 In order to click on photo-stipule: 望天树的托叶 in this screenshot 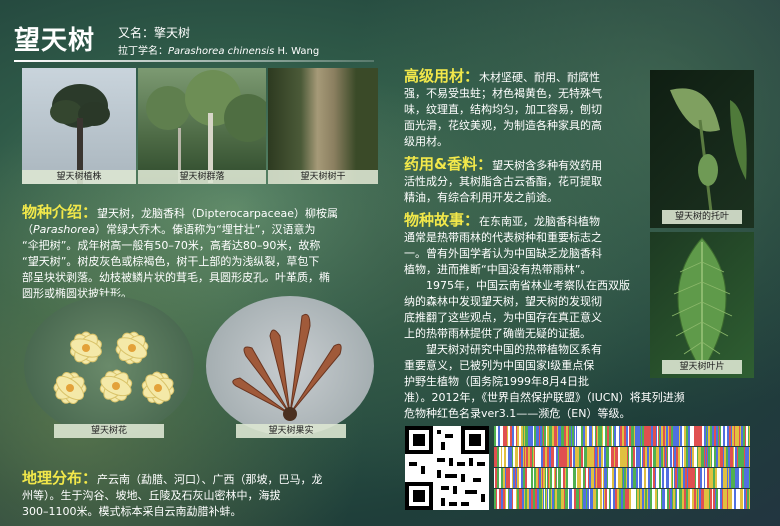, I will do `click(702, 149)`.